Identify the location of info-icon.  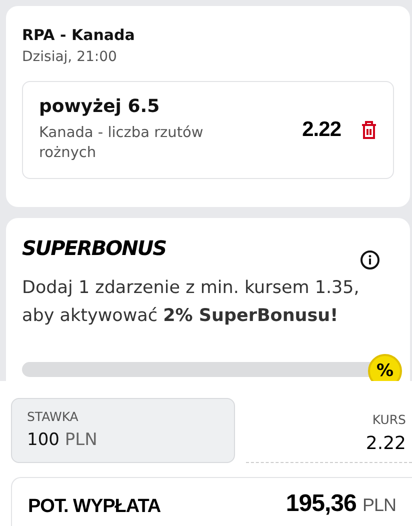
(370, 260).